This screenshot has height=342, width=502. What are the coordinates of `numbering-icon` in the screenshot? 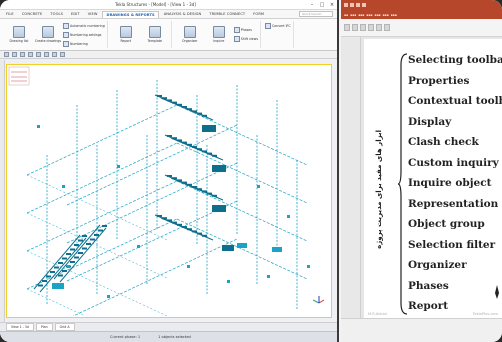 It's located at (66, 25).